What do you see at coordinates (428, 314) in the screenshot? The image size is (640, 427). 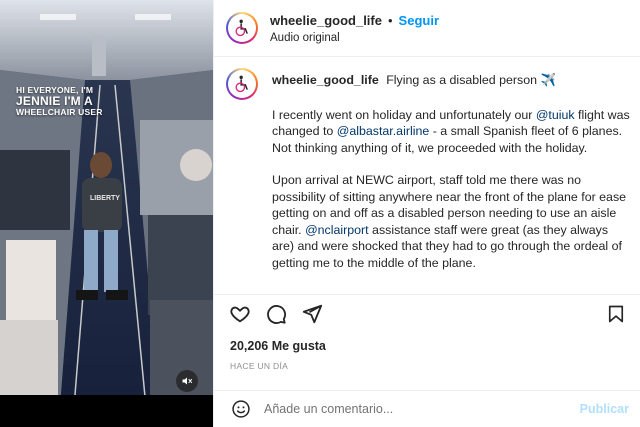 I see `action-bar` at bounding box center [428, 314].